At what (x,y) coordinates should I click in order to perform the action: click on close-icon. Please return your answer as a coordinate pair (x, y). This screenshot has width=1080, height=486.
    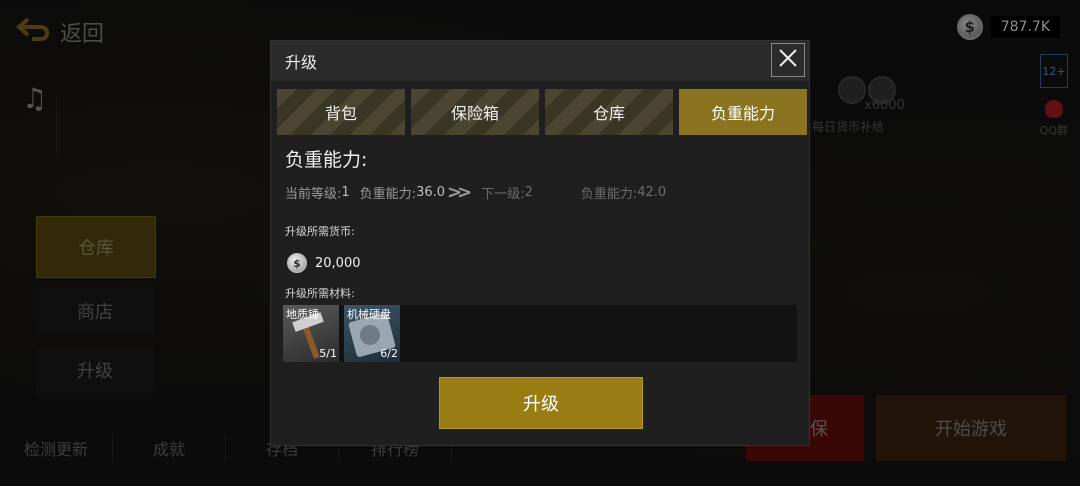
    Looking at the image, I should click on (788, 60).